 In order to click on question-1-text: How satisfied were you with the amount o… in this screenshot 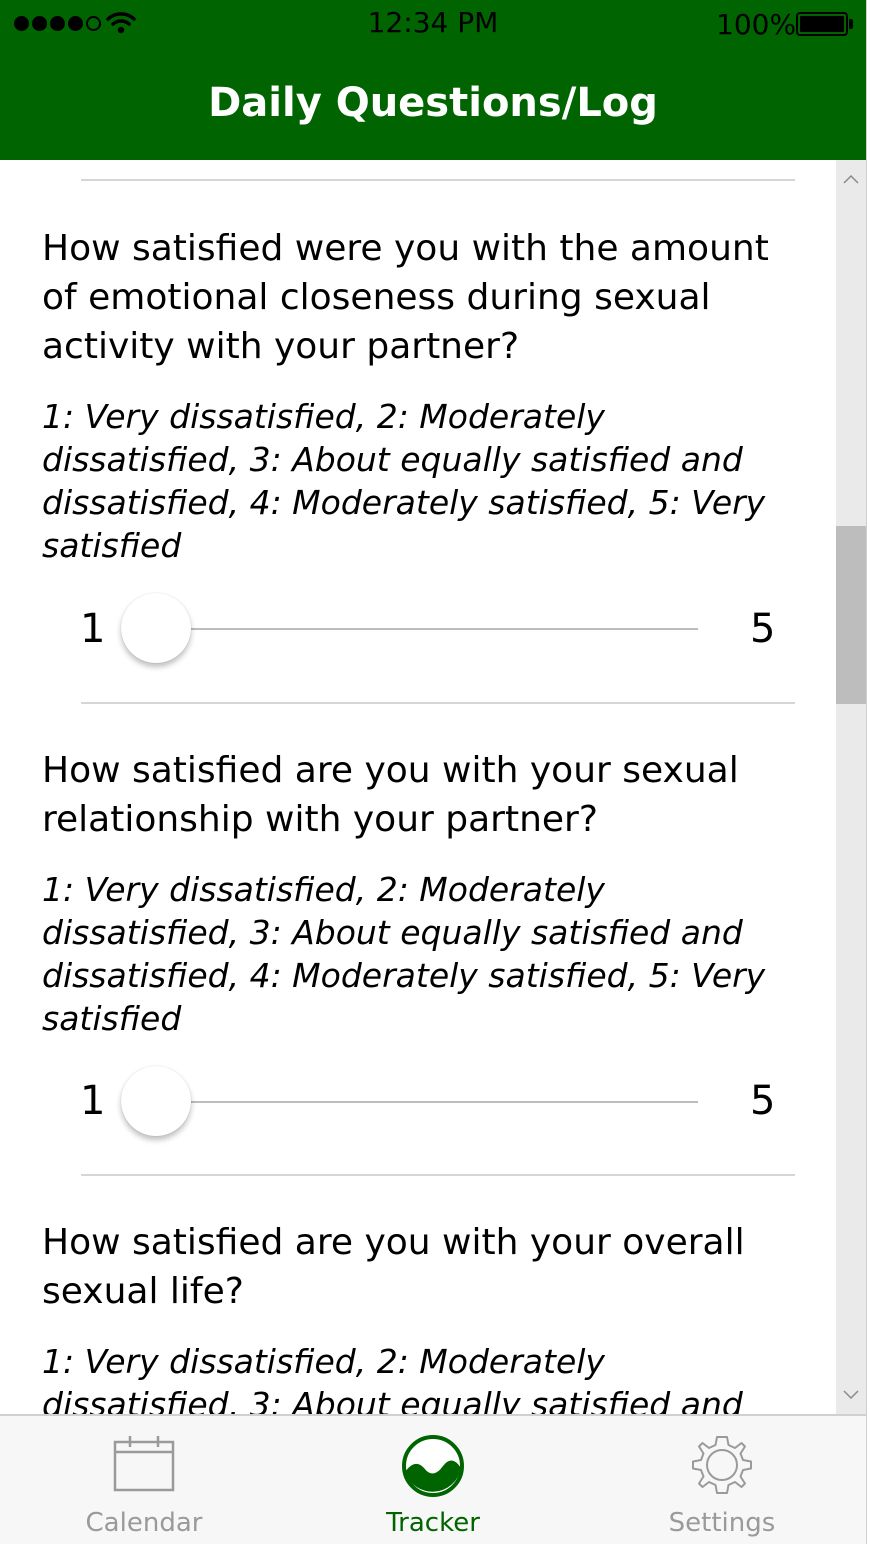, I will do `click(405, 297)`.